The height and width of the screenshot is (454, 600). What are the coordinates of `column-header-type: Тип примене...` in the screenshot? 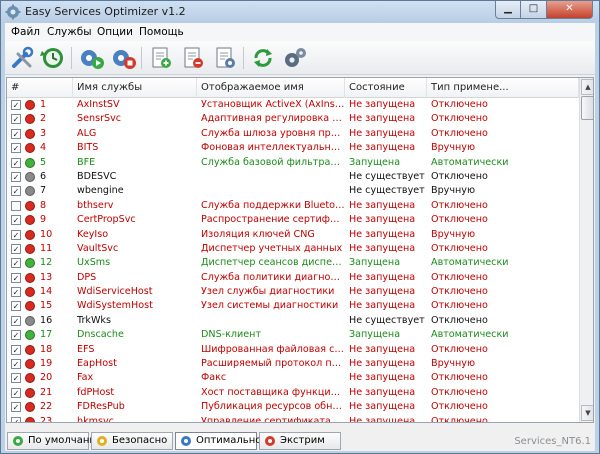 It's located at (503, 88).